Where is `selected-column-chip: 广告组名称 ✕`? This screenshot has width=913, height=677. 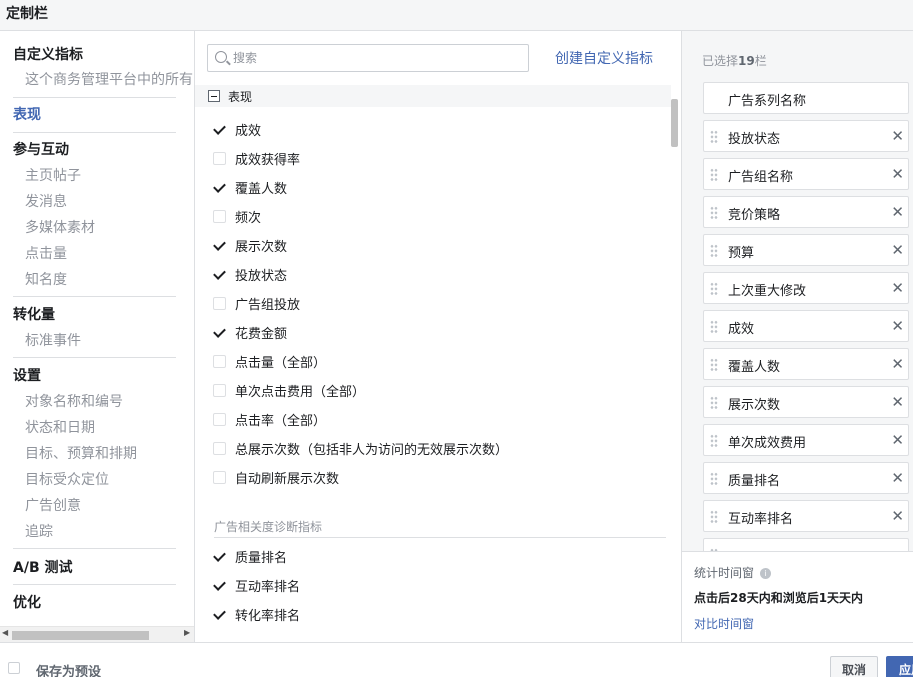 selected-column-chip: 广告组名称 ✕ is located at coordinates (806, 174).